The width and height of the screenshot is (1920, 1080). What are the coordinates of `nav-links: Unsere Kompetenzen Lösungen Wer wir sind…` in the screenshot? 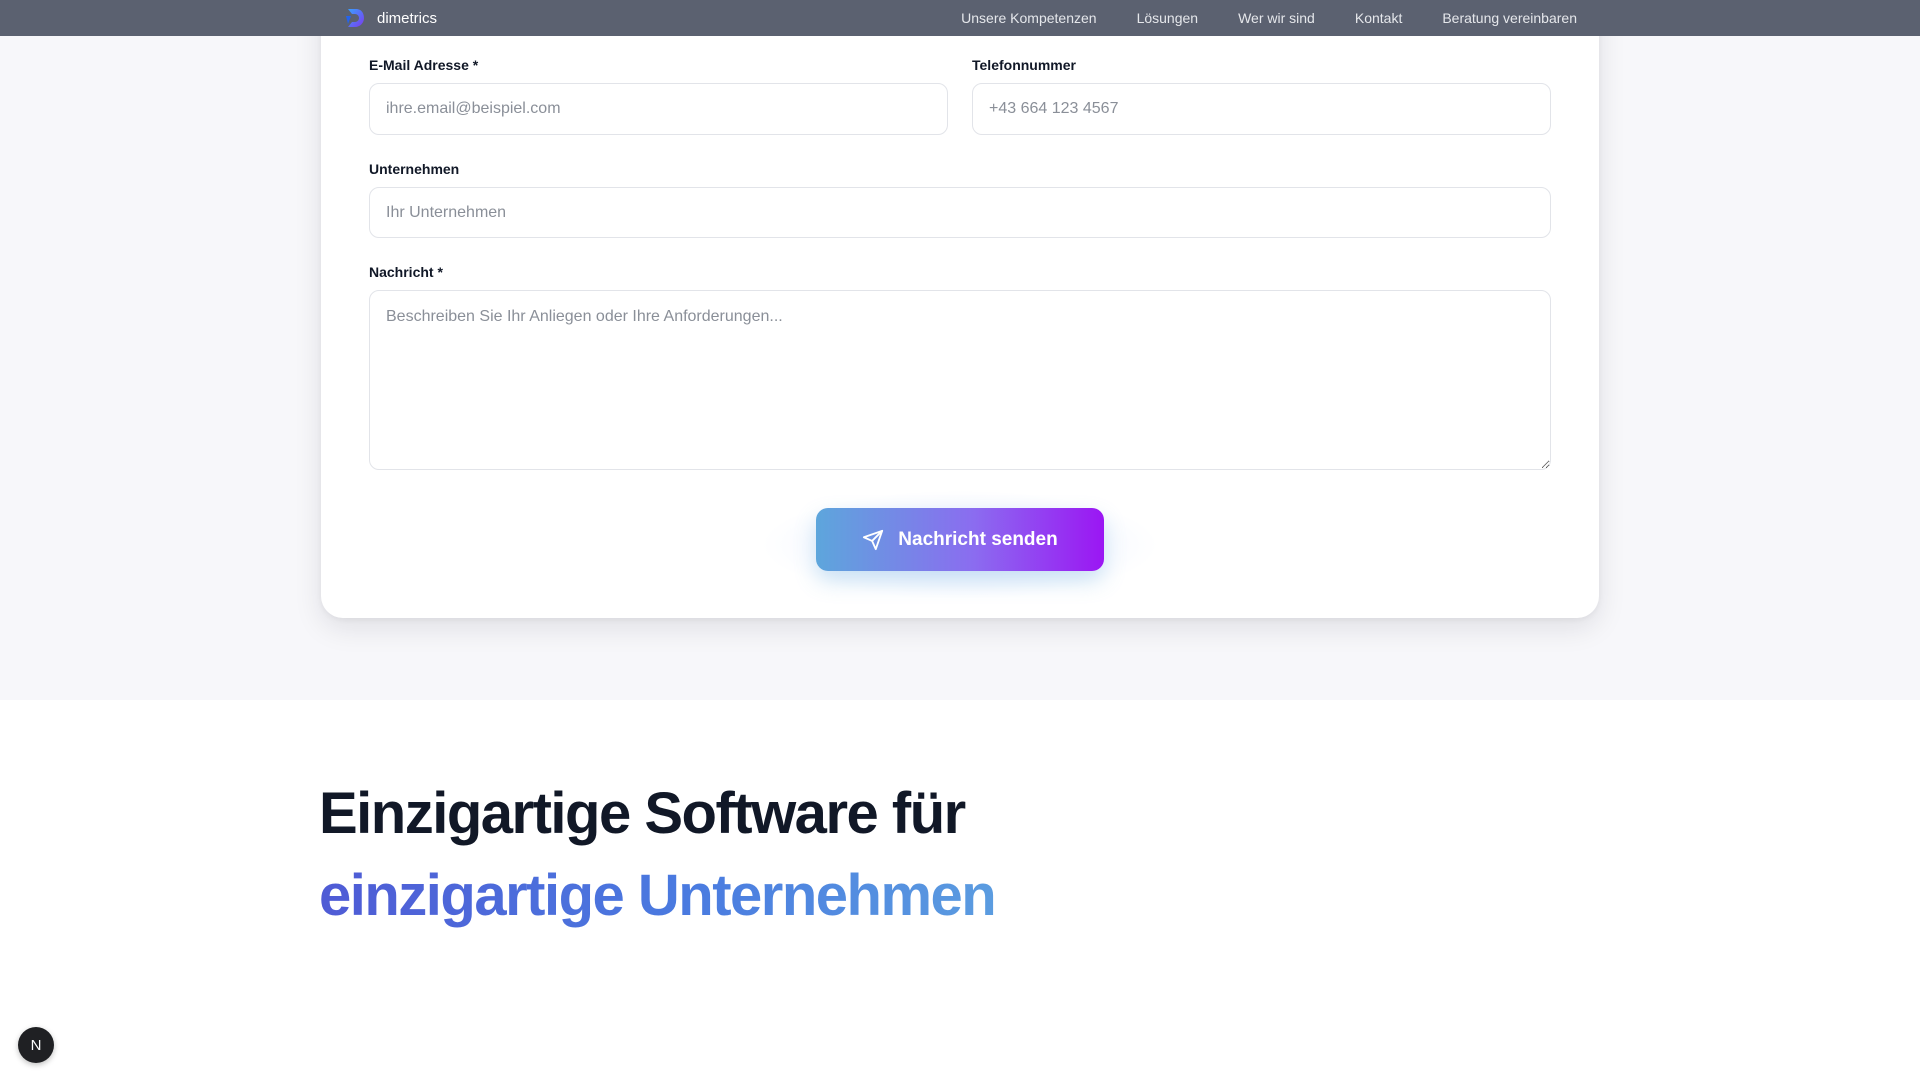 It's located at (1249, 18).